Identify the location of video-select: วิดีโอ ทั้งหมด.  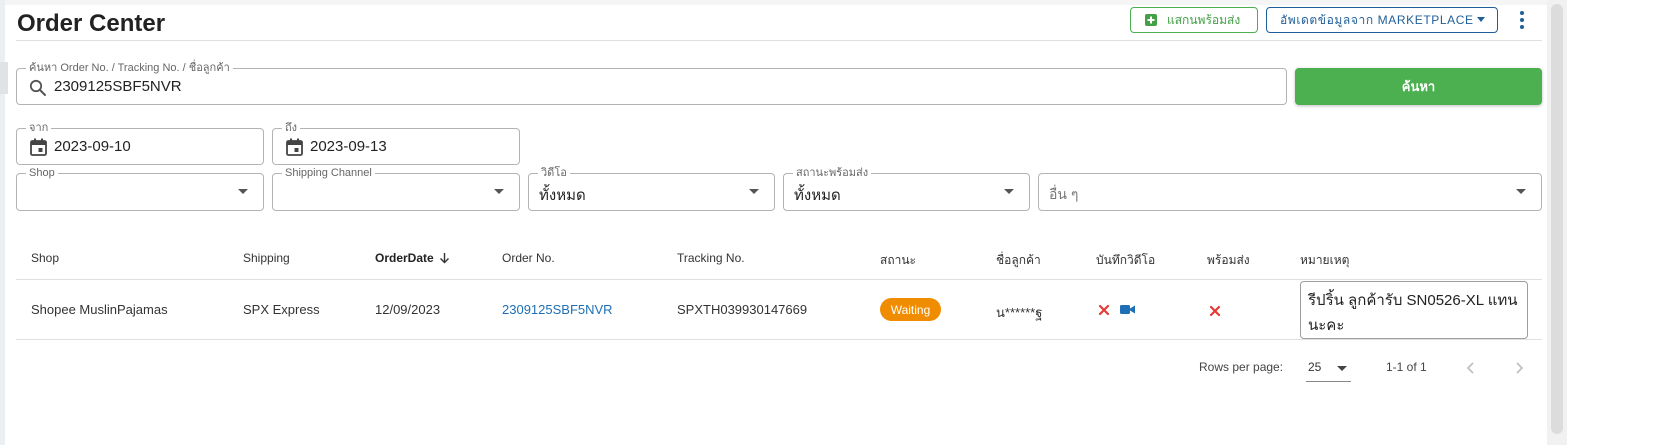
(651, 189).